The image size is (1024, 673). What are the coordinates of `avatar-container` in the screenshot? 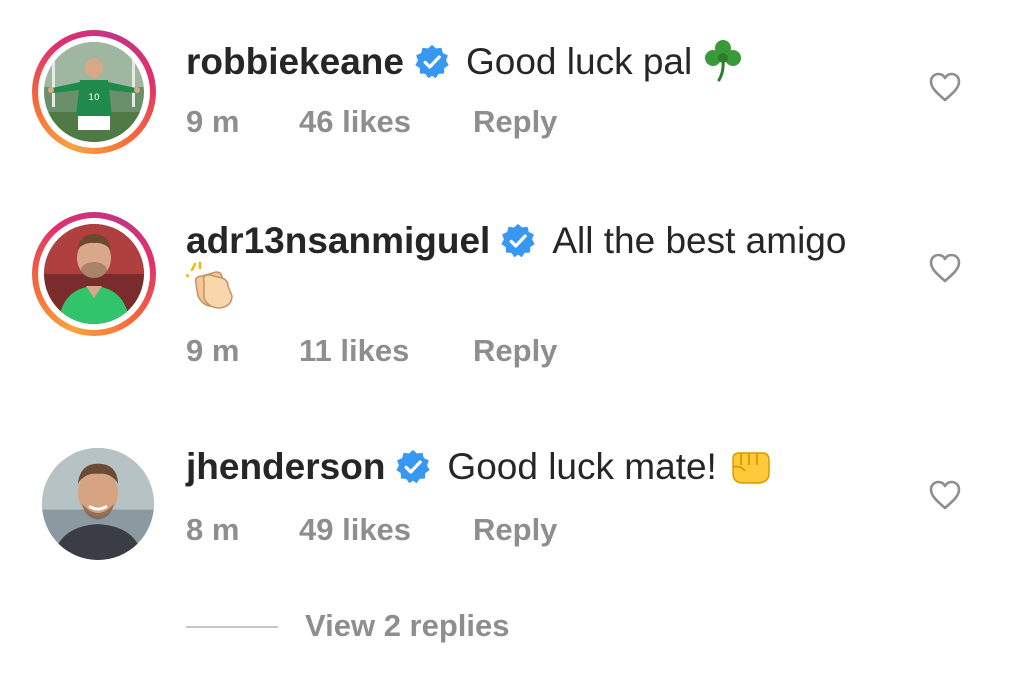 It's located at (98, 504).